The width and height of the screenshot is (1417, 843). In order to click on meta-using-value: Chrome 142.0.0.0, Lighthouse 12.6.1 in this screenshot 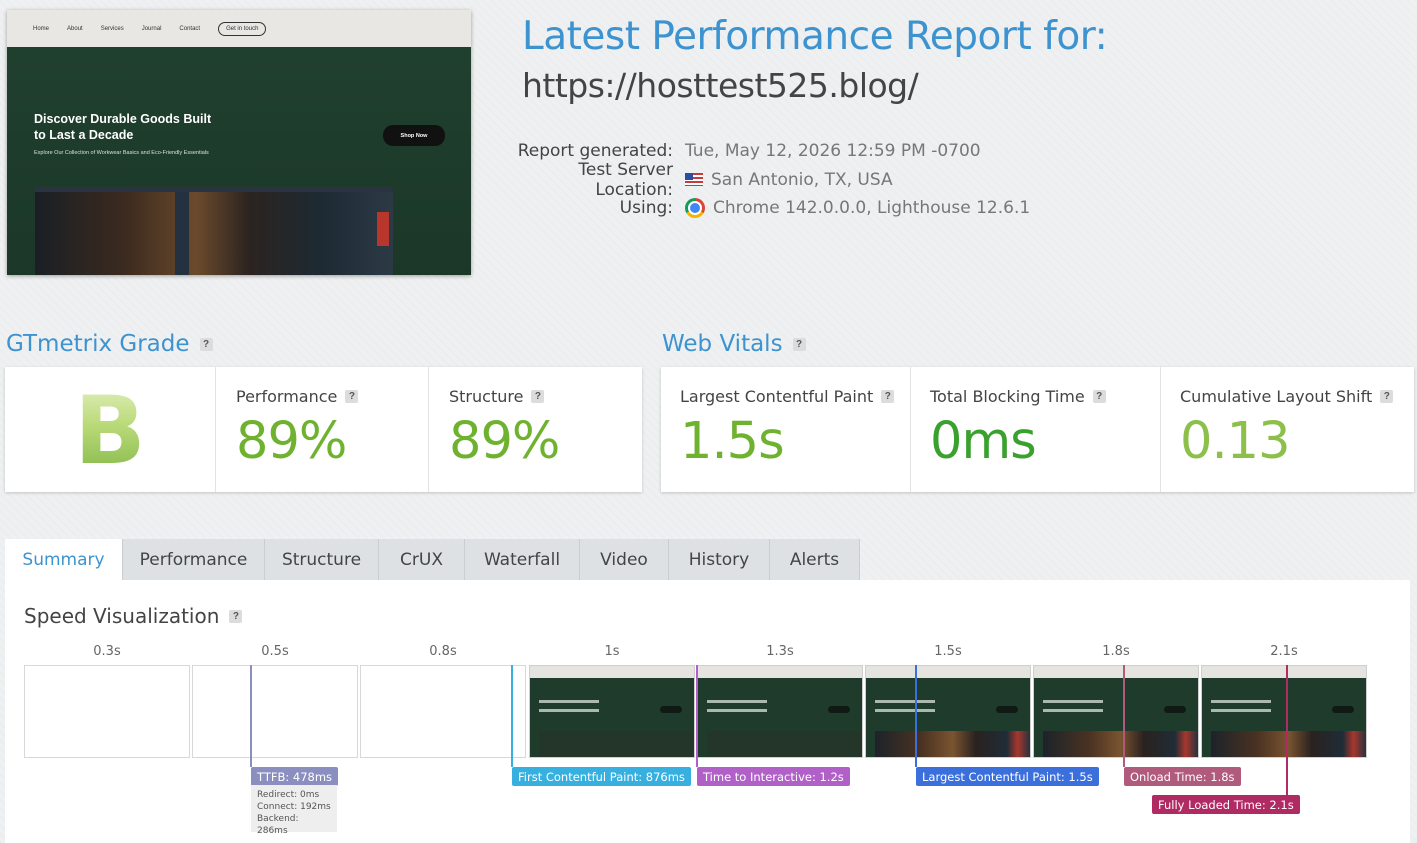, I will do `click(872, 208)`.